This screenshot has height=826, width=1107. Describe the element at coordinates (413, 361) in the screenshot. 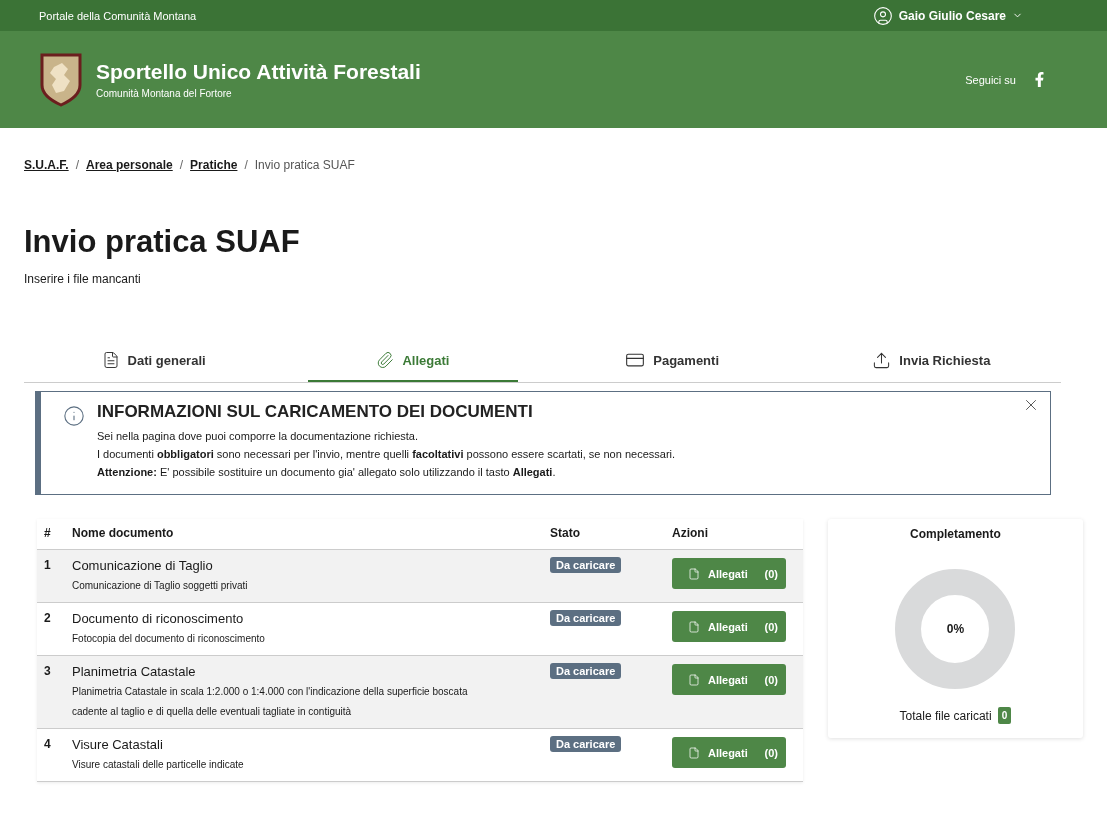

I see `tab: Allegati` at that location.